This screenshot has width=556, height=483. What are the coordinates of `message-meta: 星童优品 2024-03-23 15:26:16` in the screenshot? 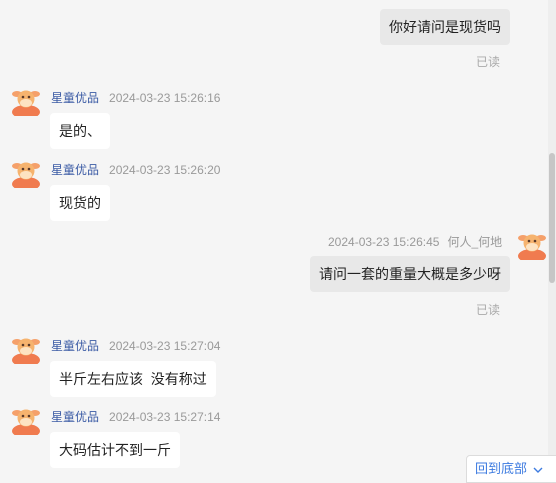 It's located at (135, 97).